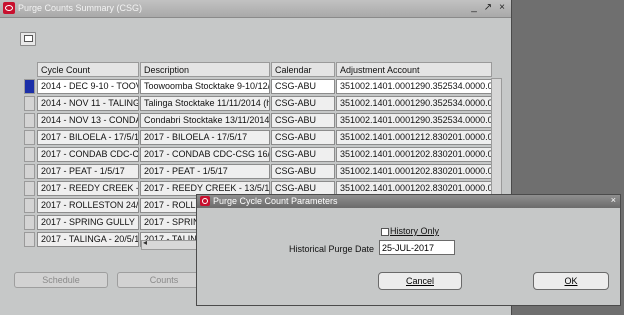  Describe the element at coordinates (88, 171) in the screenshot. I see `cell-cycle-count: 2017 - PEAT - 1/5/17` at that location.